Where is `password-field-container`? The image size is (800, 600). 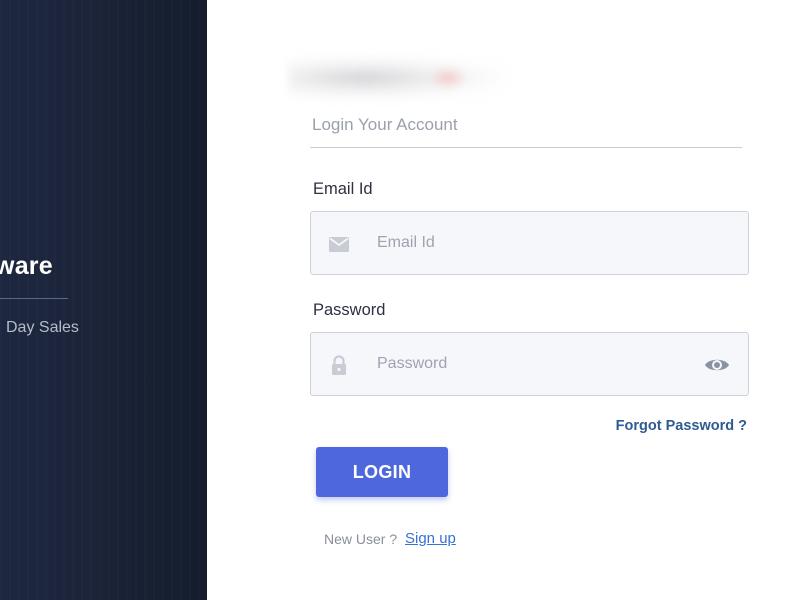 password-field-container is located at coordinates (529, 364).